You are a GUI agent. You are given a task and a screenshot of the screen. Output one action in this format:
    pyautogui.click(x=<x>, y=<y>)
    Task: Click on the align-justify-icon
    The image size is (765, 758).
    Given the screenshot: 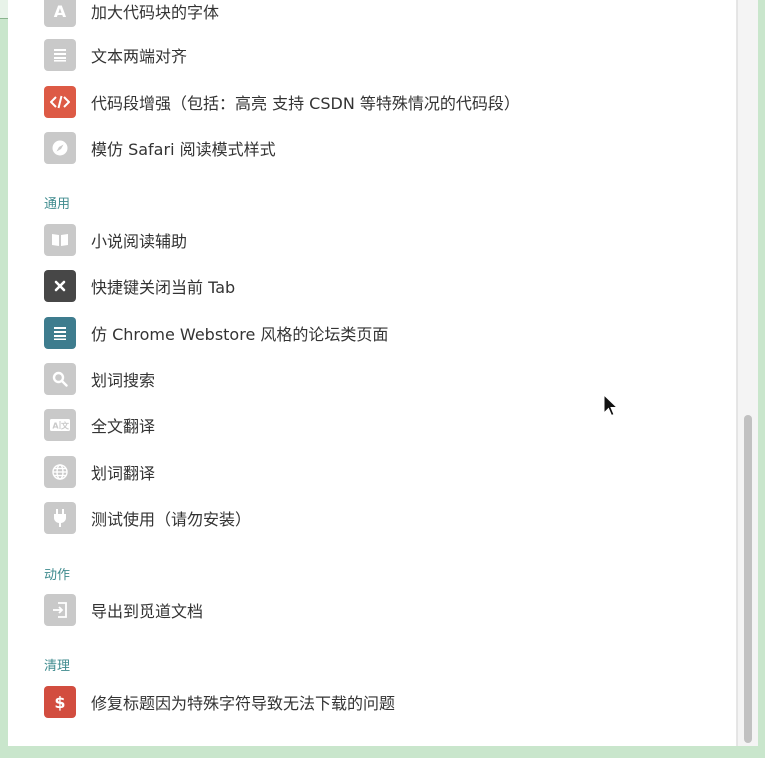 What is the action you would take?
    pyautogui.click(x=60, y=55)
    